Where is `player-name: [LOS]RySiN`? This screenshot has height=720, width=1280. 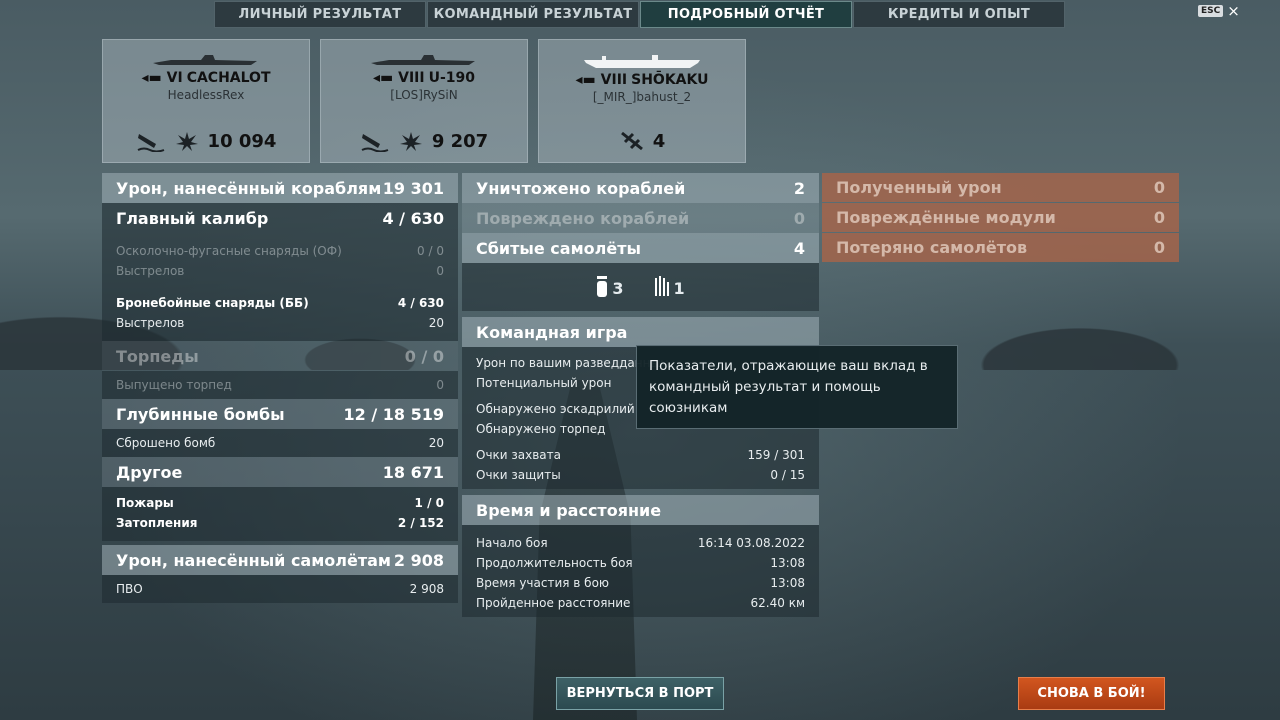
player-name: [LOS]RySiN is located at coordinates (424, 95).